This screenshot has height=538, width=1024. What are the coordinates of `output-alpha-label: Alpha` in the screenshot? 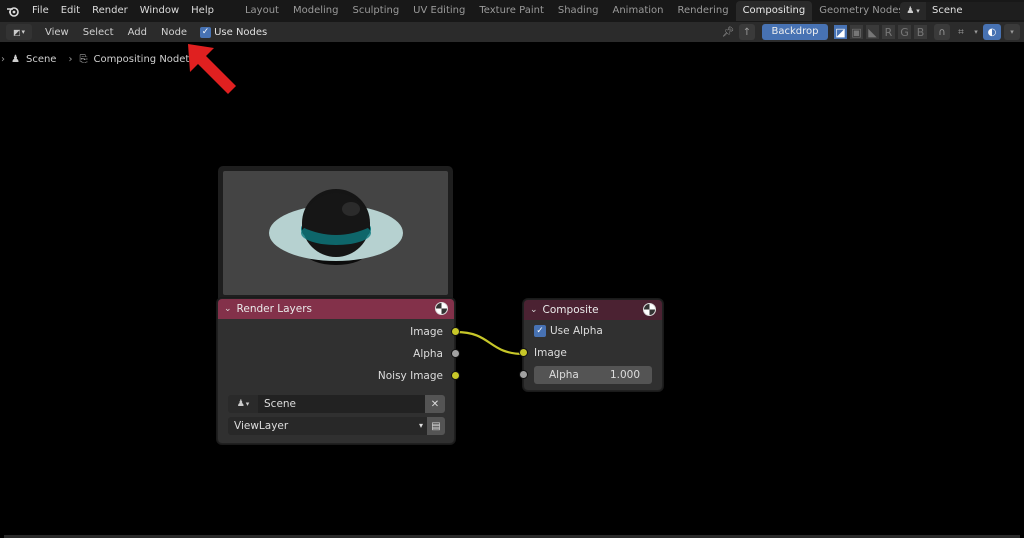 It's located at (428, 354).